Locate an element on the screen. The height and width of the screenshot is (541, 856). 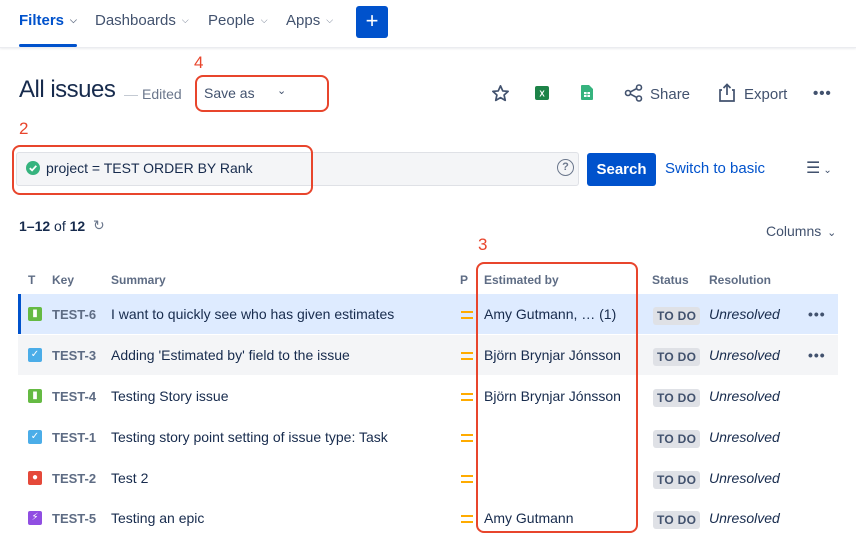
results-of: of is located at coordinates (60, 226).